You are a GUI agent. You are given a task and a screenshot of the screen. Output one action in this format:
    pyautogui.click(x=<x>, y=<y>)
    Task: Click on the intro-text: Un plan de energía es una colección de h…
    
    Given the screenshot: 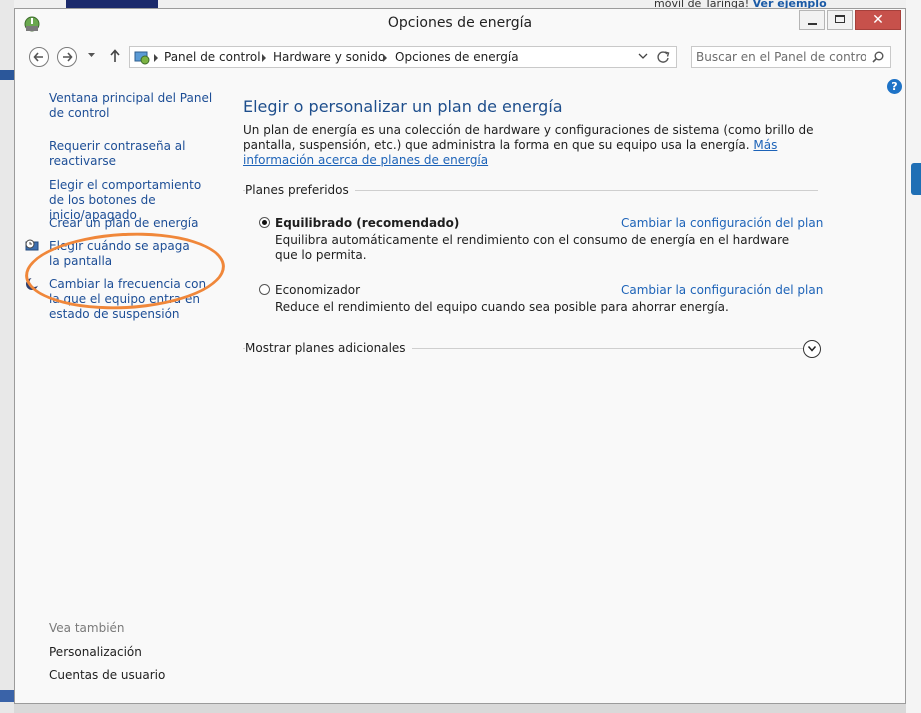 What is the action you would take?
    pyautogui.click(x=538, y=145)
    